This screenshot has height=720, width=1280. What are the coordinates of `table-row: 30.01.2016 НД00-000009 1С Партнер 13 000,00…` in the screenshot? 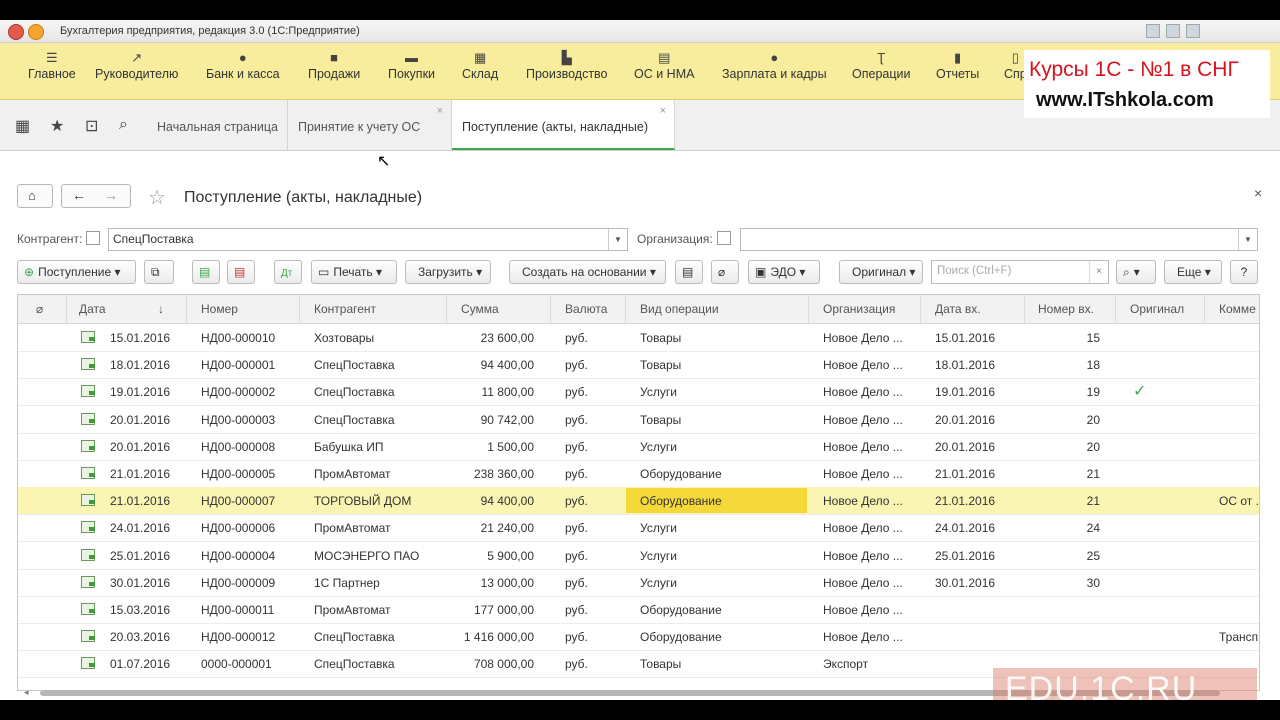 It's located at (638, 583).